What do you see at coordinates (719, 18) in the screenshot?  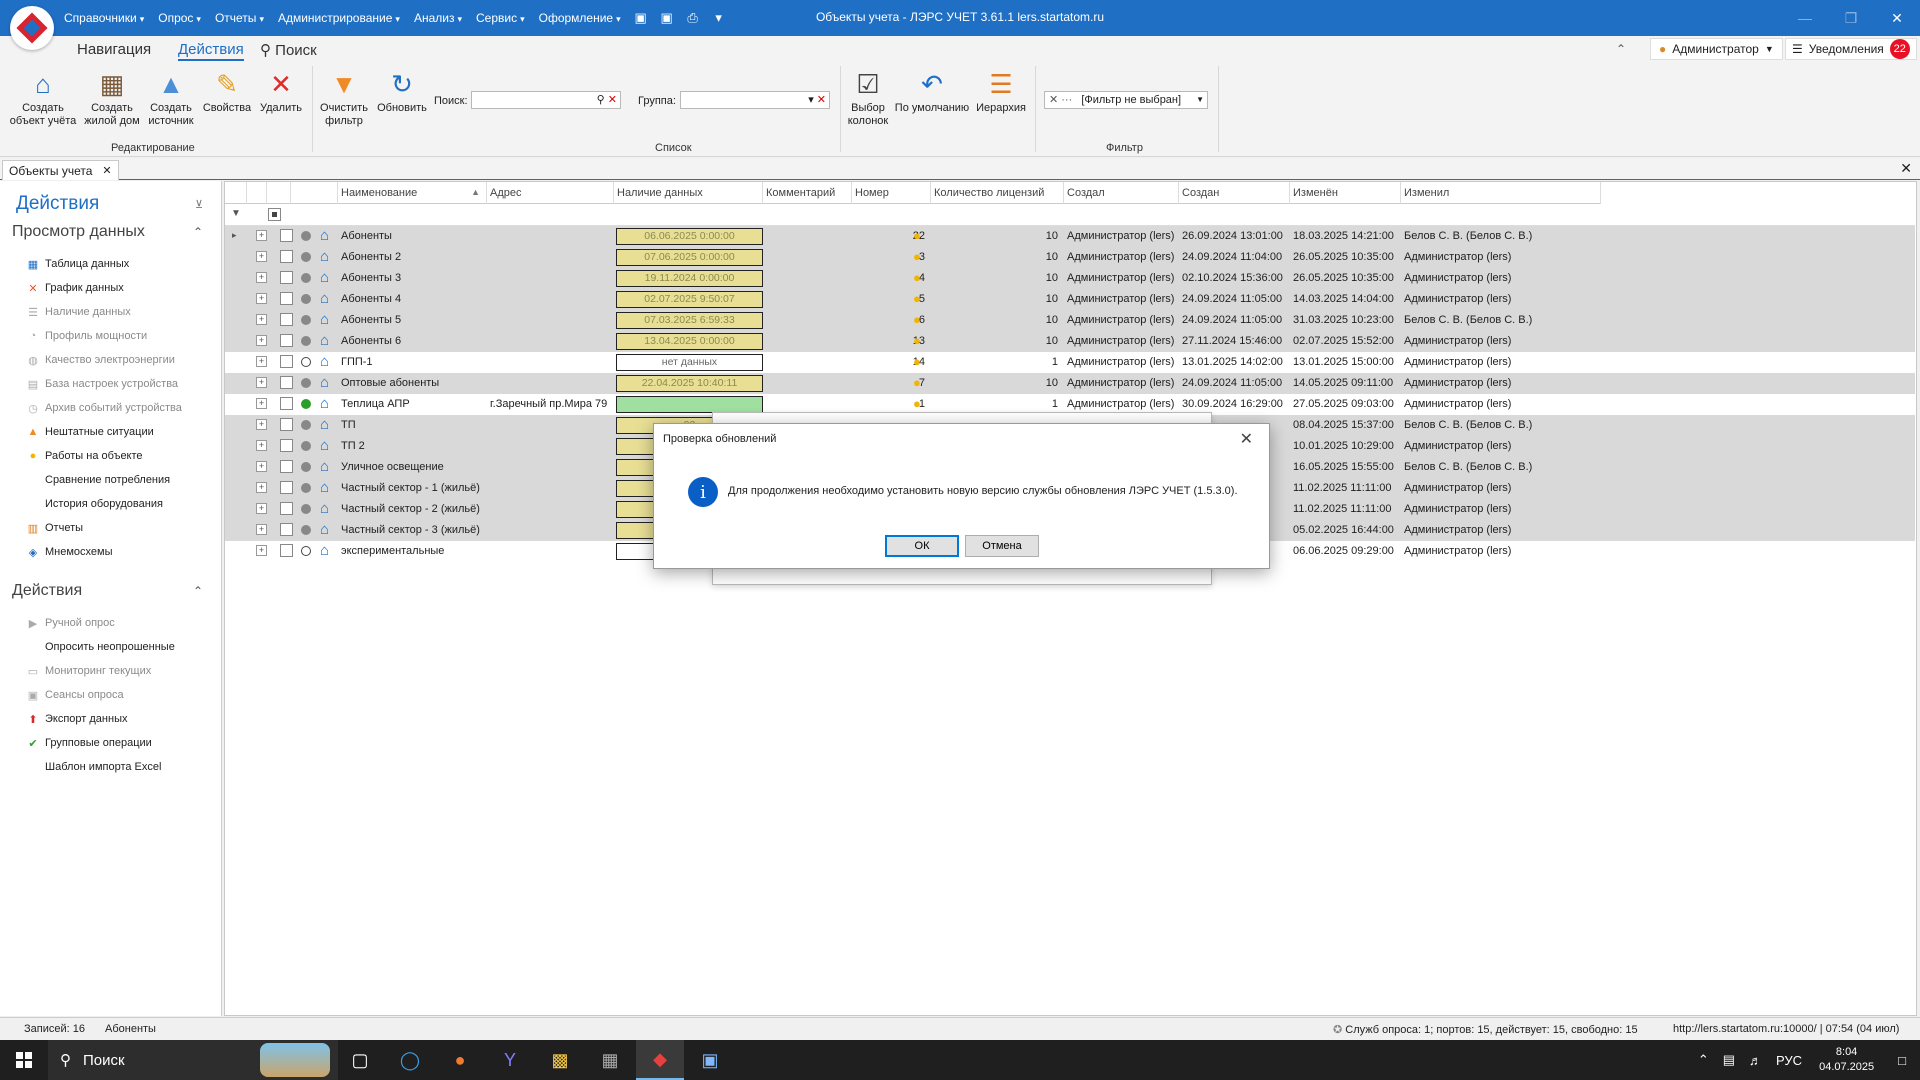 I see `customize-icon: ▾` at bounding box center [719, 18].